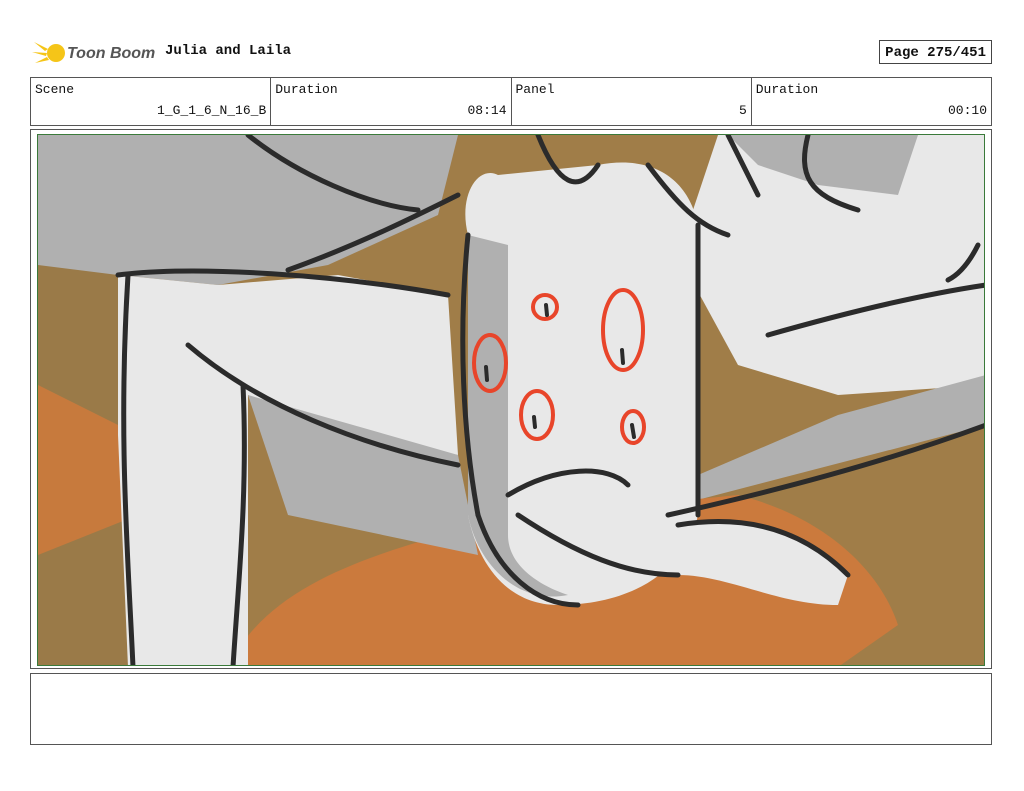 This screenshot has width=1024, height=791. Describe the element at coordinates (48, 52) in the screenshot. I see `logo-burst-icon` at that location.